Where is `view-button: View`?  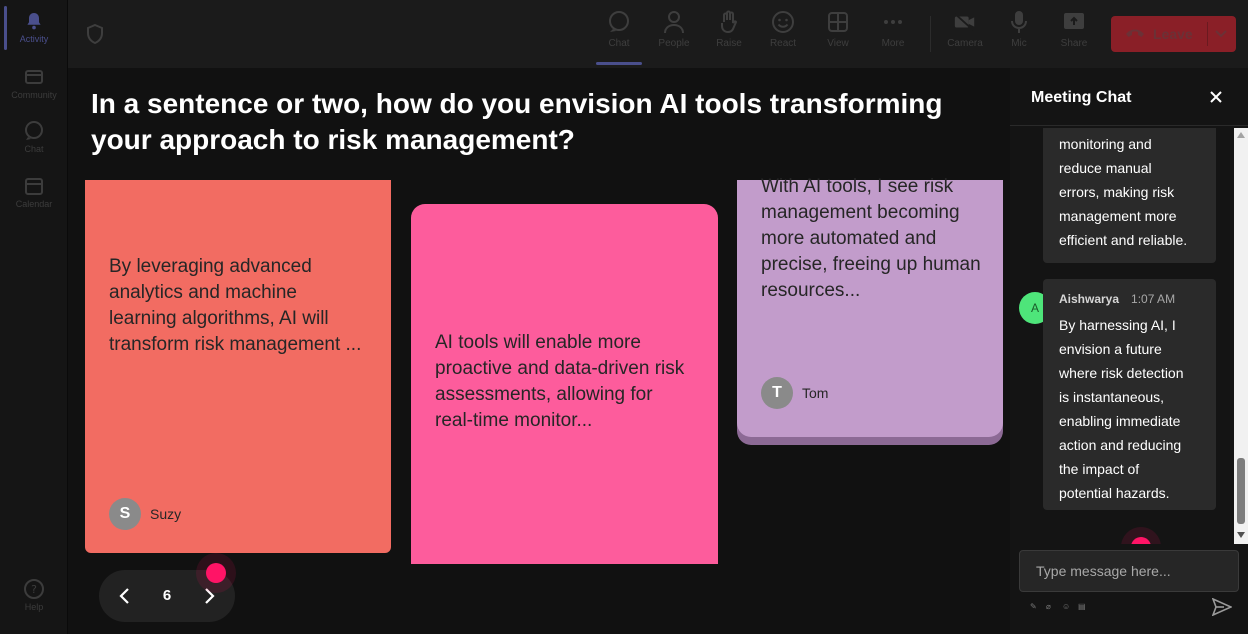 view-button: View is located at coordinates (838, 35).